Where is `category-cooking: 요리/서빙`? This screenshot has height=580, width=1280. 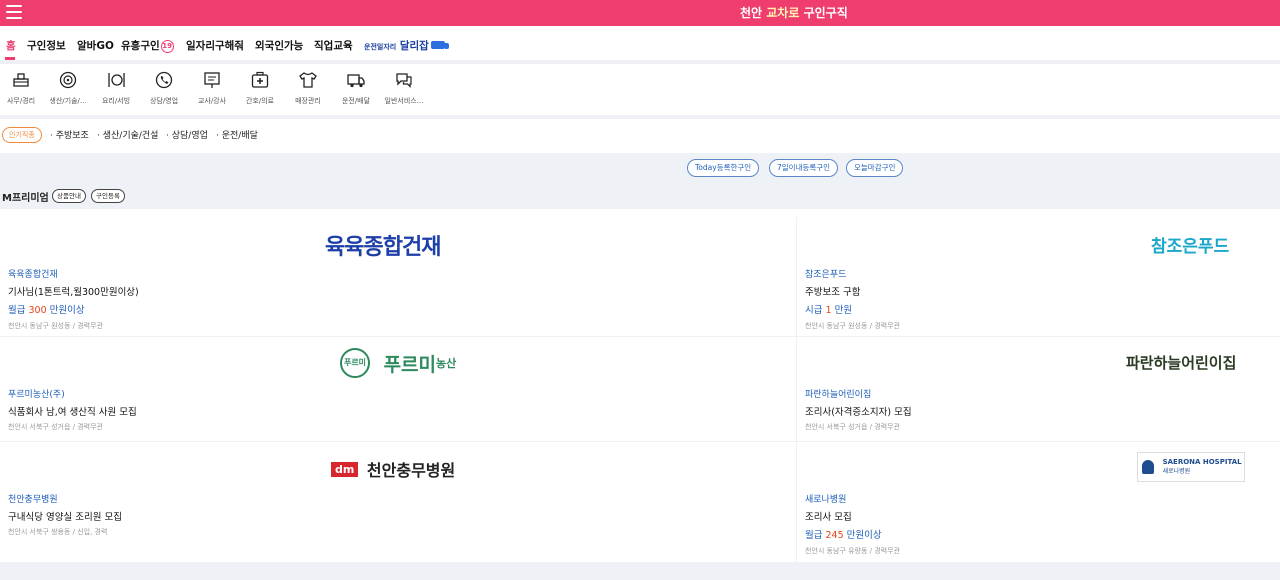
category-cooking: 요리/서빙 is located at coordinates (116, 88).